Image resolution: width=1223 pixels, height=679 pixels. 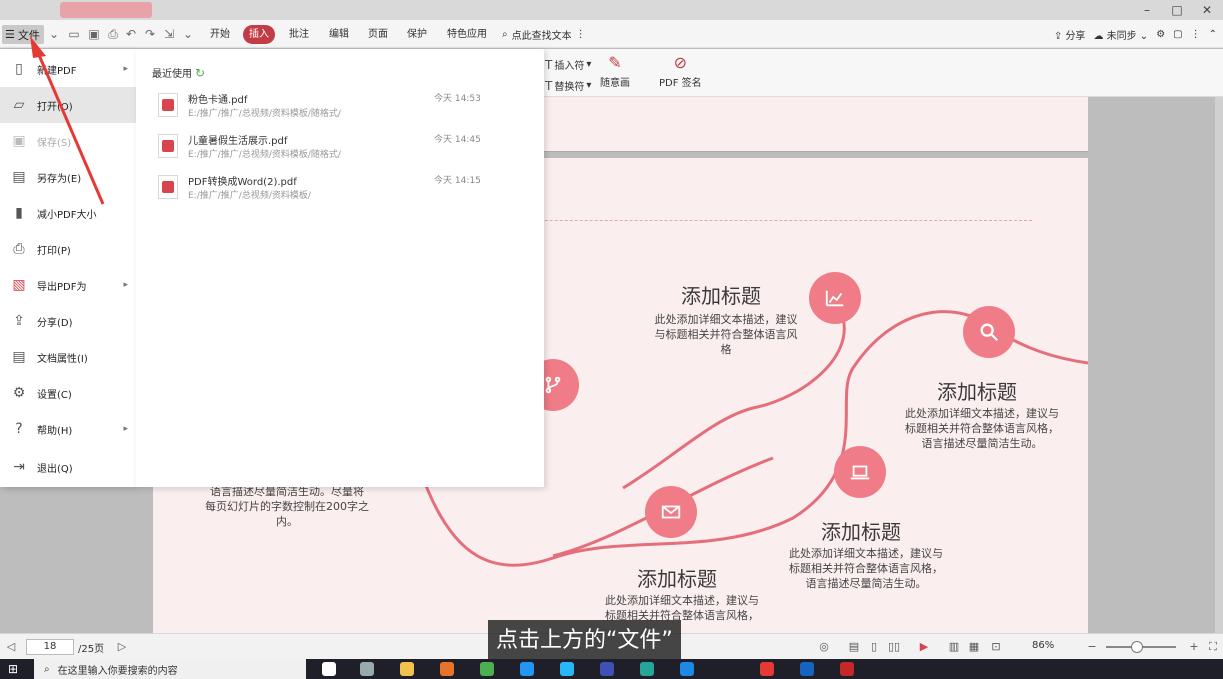 I want to click on collapse-icon: ⌃, so click(x=1213, y=34).